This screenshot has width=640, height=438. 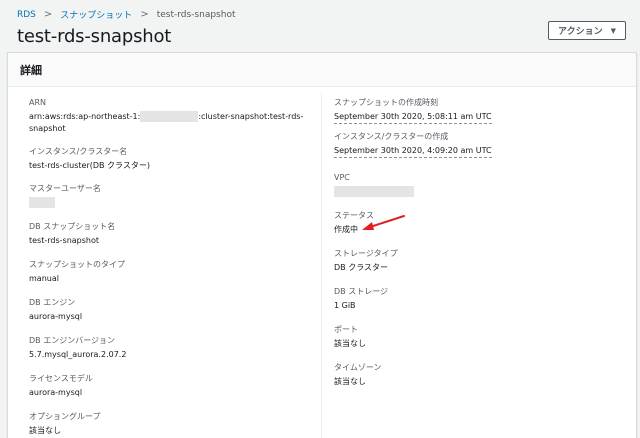 I want to click on field-label: ストレージタイプ, so click(x=366, y=253).